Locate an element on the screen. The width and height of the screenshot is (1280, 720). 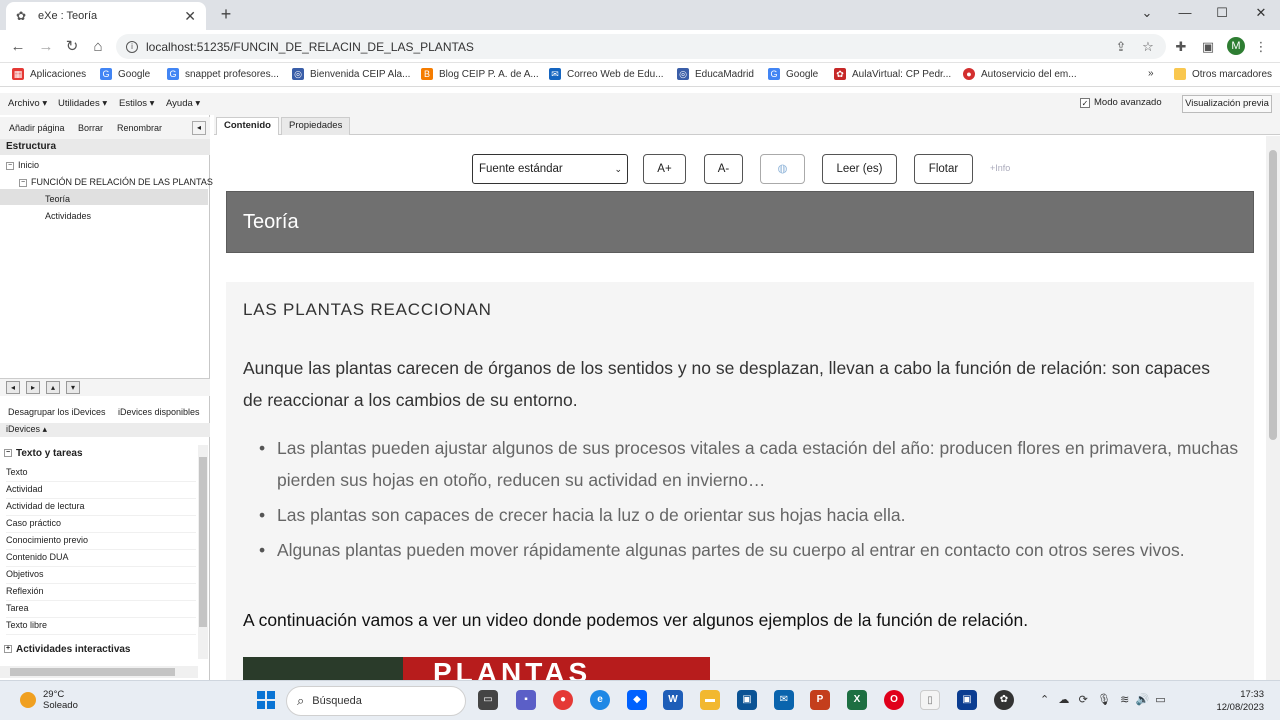
weather-widget: 29°C Soleado is located at coordinates (49, 700).